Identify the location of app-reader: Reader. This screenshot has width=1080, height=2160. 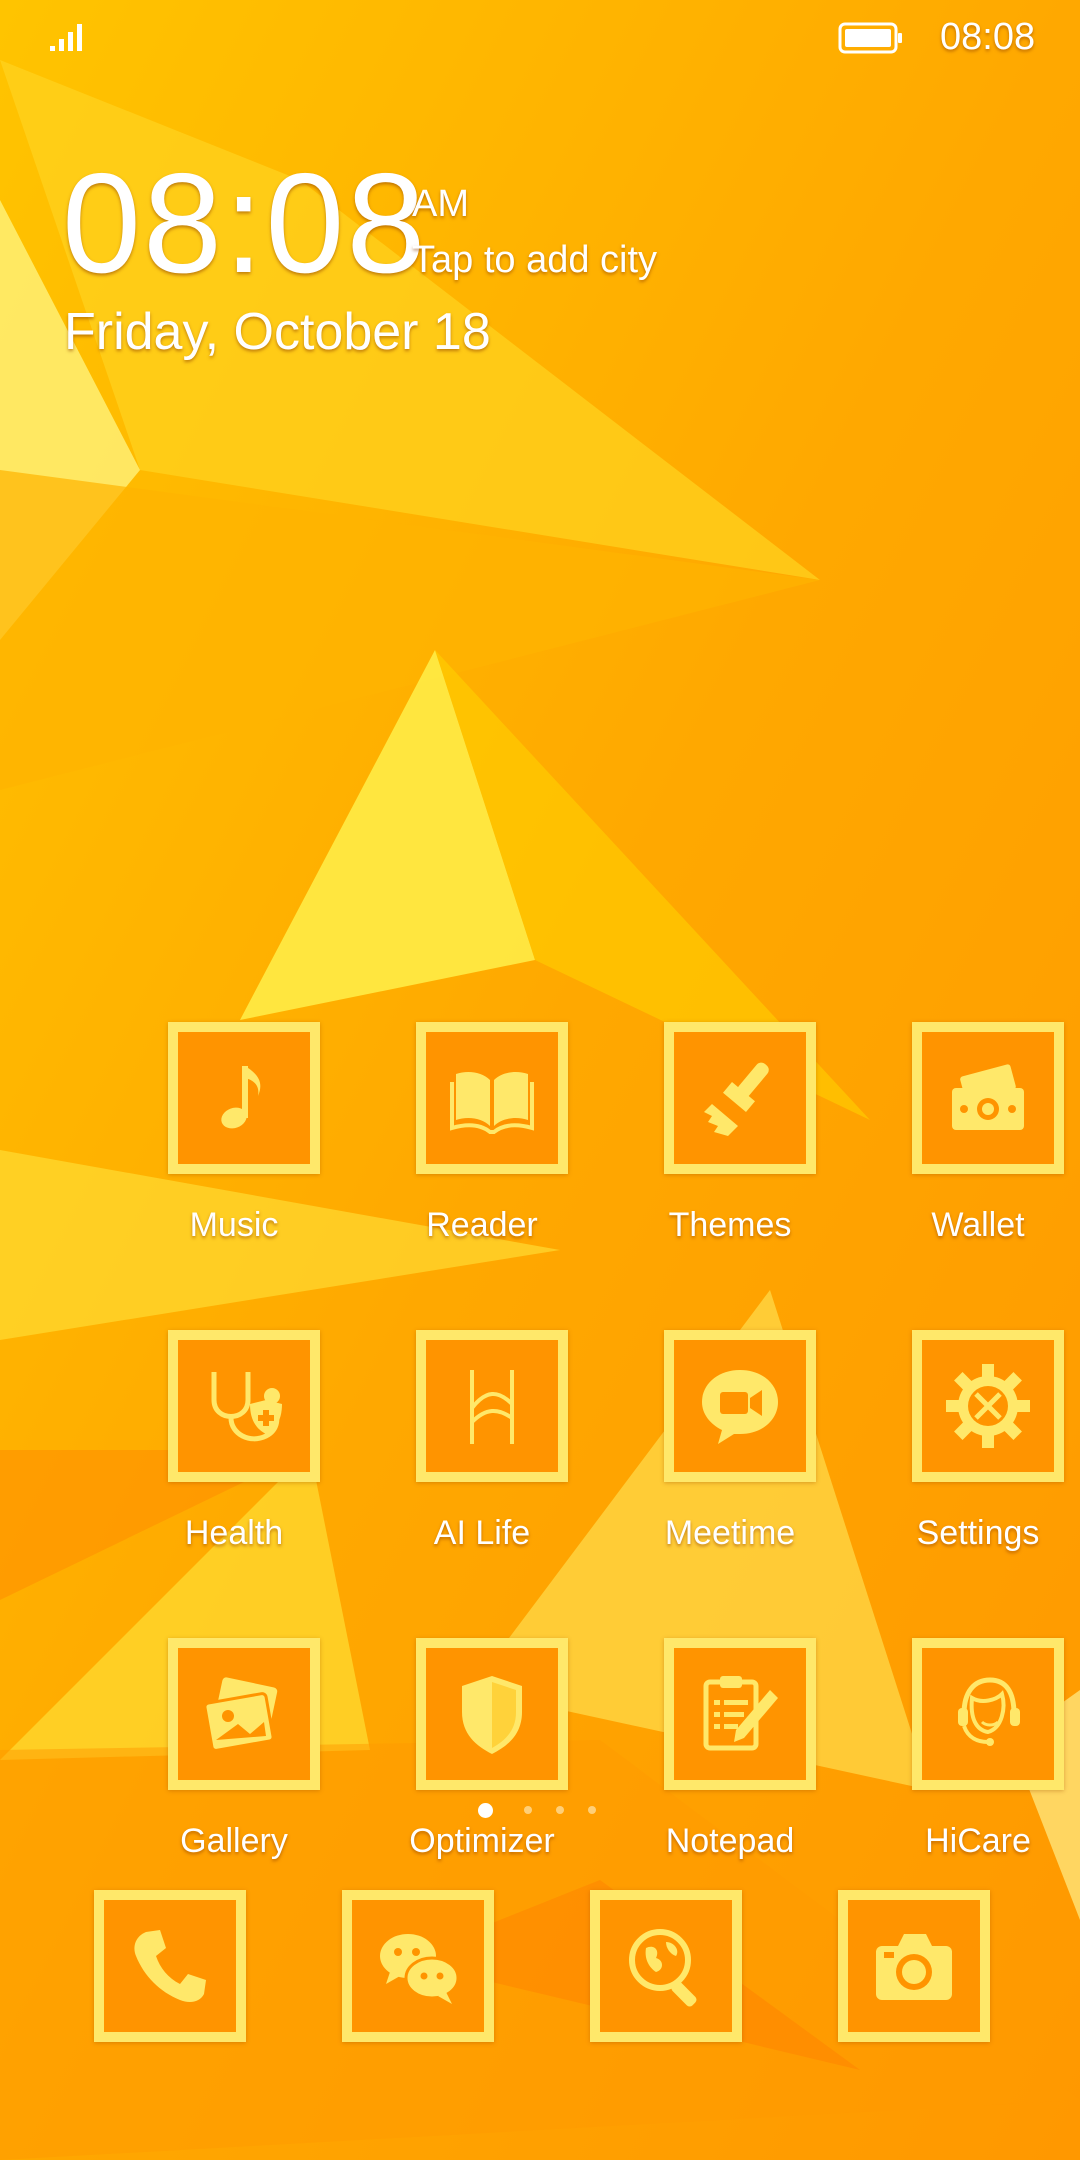
(470, 1138).